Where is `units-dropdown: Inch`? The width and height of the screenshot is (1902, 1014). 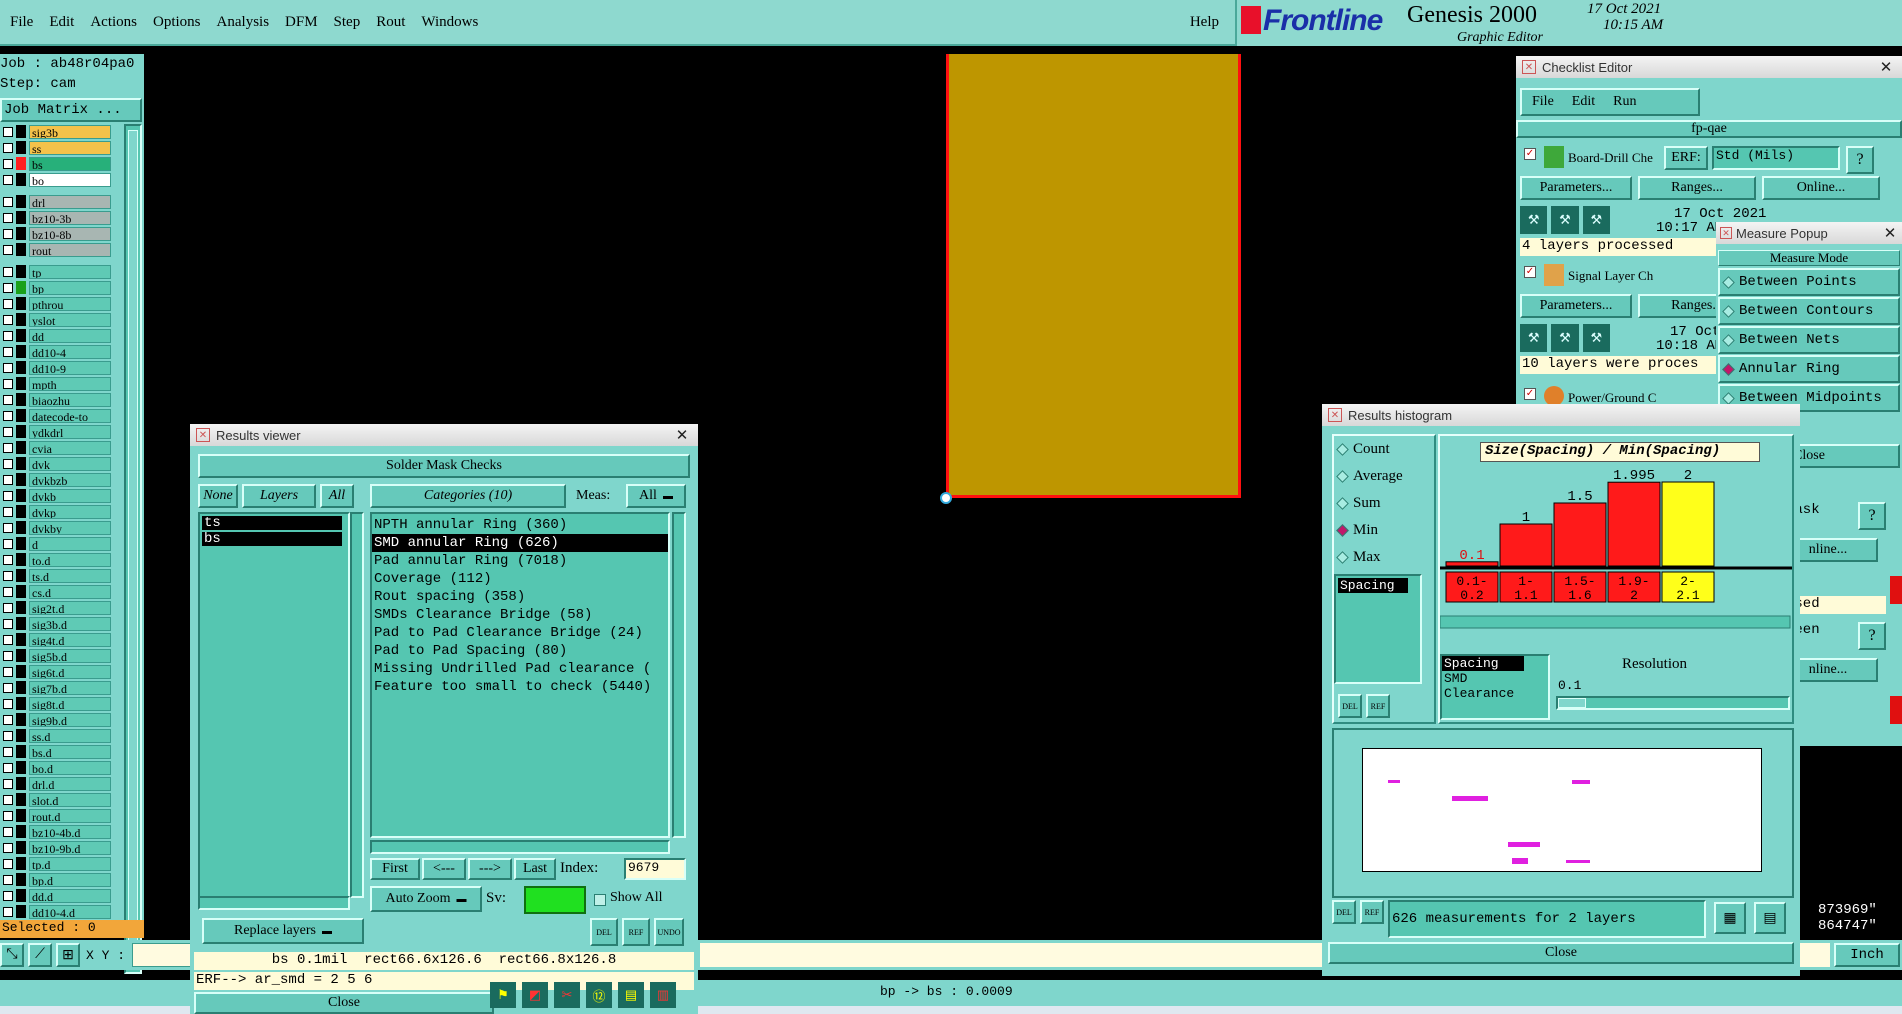
units-dropdown: Inch is located at coordinates (1867, 955).